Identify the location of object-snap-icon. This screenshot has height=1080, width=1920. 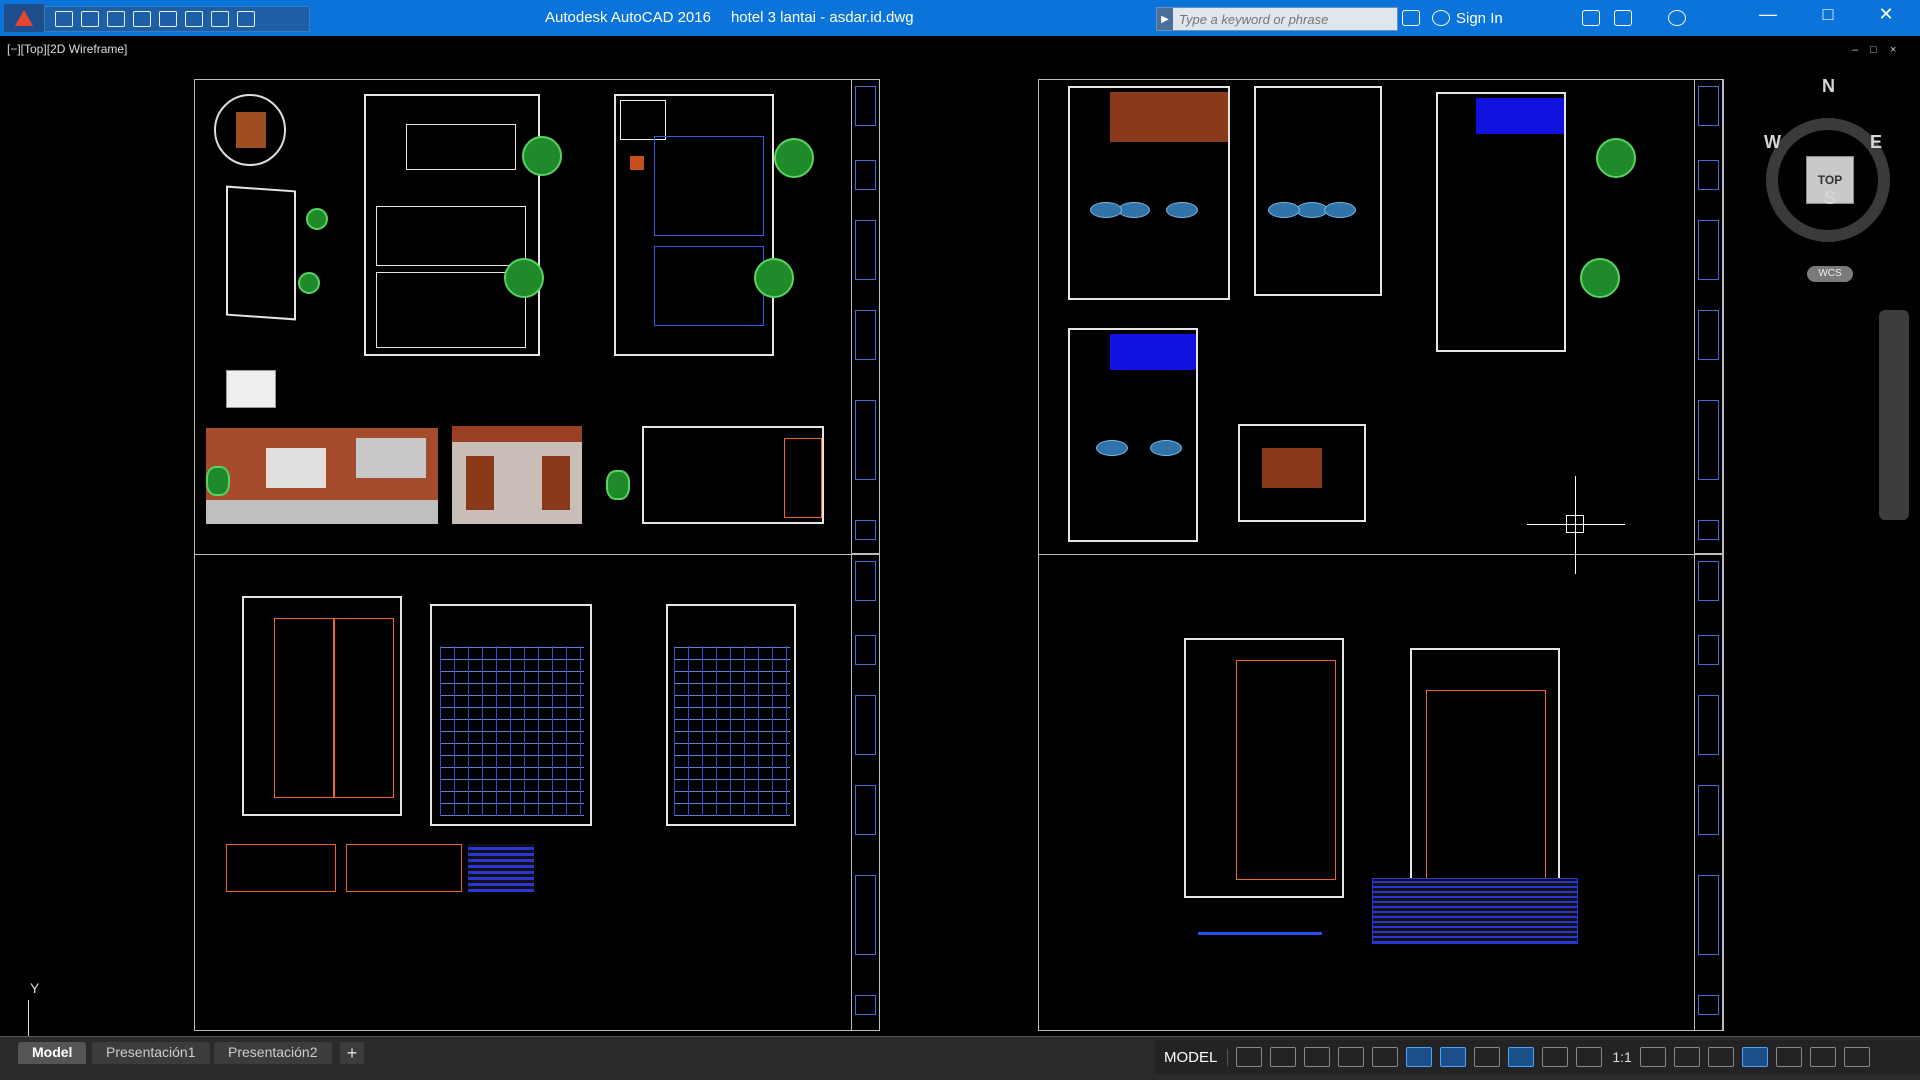
(1453, 1057).